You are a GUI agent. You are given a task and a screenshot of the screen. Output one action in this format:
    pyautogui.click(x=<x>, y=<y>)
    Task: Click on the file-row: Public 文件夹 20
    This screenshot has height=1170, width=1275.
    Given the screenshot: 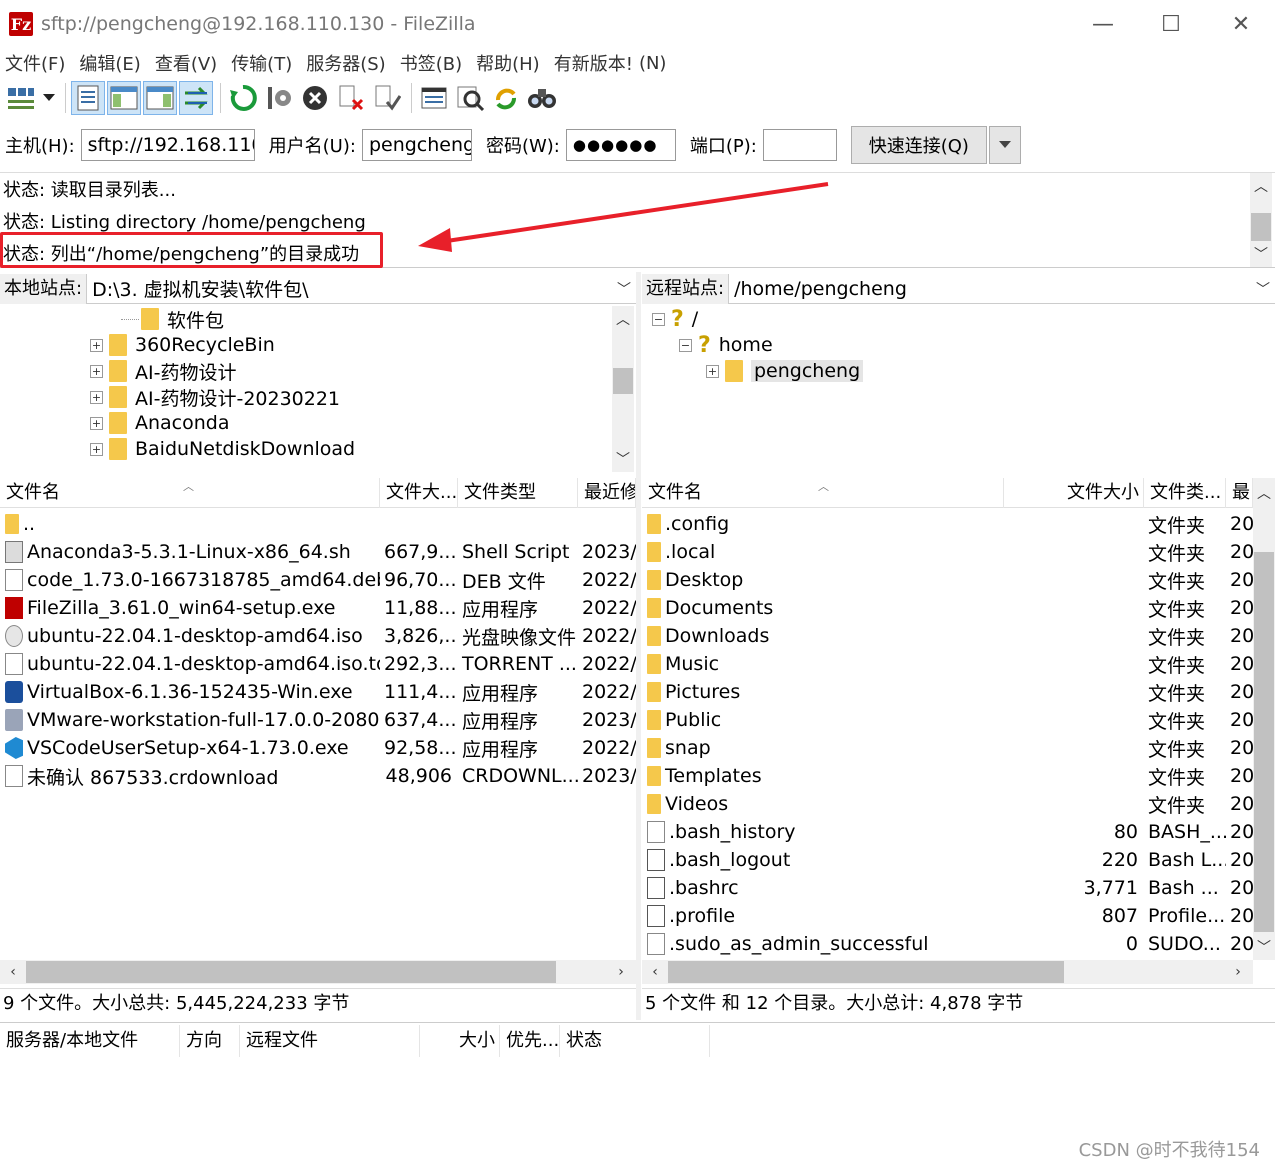 What is the action you would take?
    pyautogui.click(x=947, y=720)
    